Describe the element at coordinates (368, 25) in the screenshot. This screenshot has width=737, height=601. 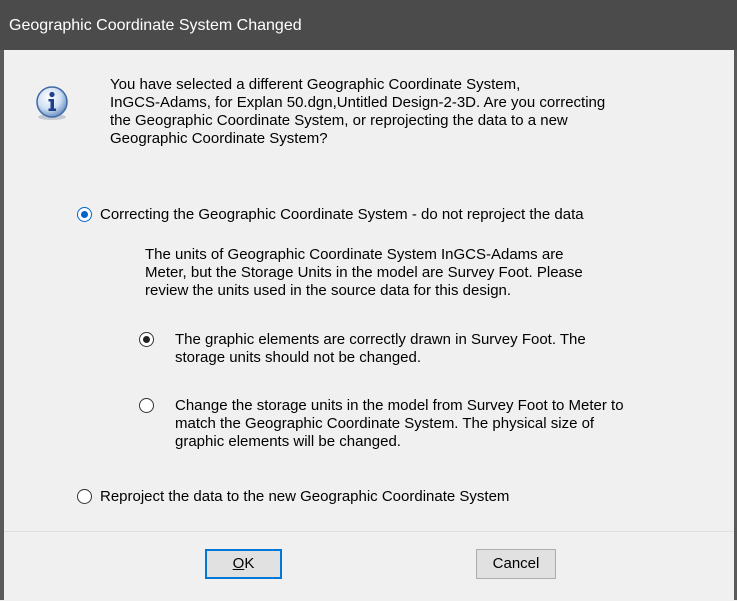
I see `title-bar: Geographic Coordinate System Changed` at that location.